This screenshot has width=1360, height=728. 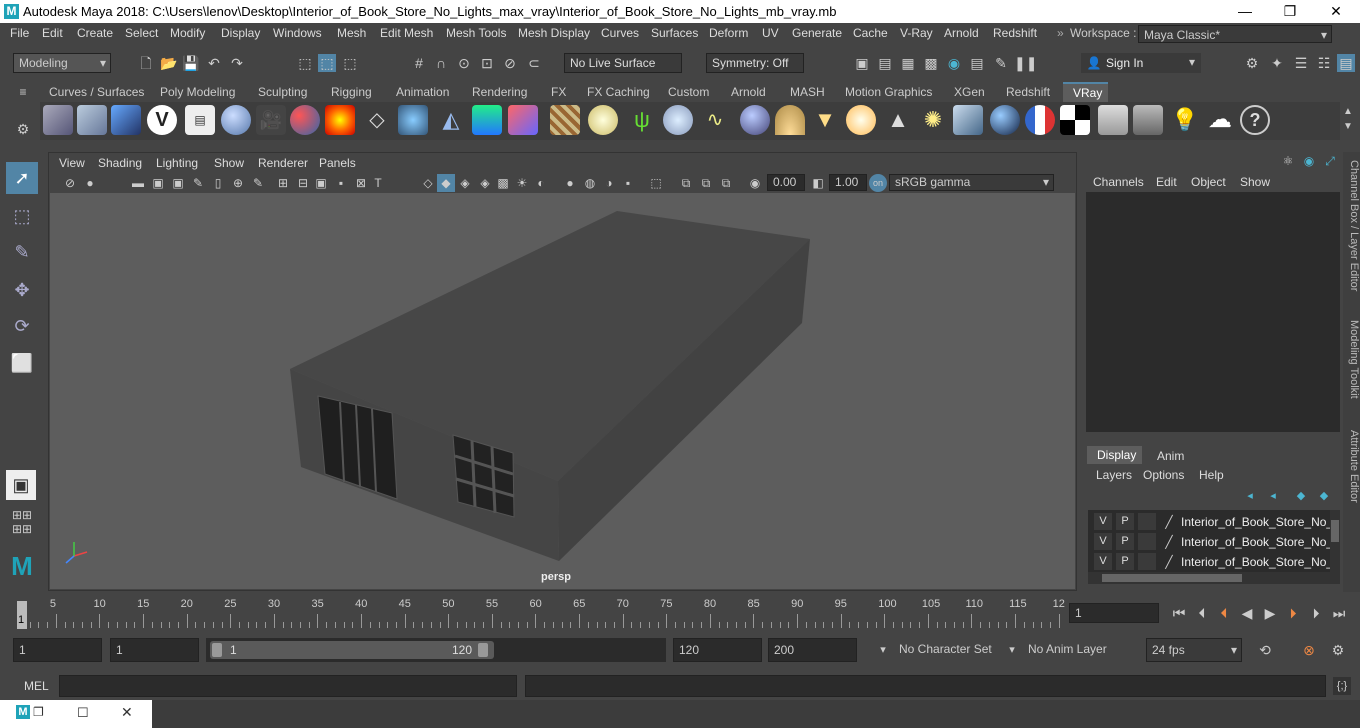 What do you see at coordinates (1210, 562) in the screenshot?
I see `layer-row: V P ╱ Interior_of_Book_Store_No_` at bounding box center [1210, 562].